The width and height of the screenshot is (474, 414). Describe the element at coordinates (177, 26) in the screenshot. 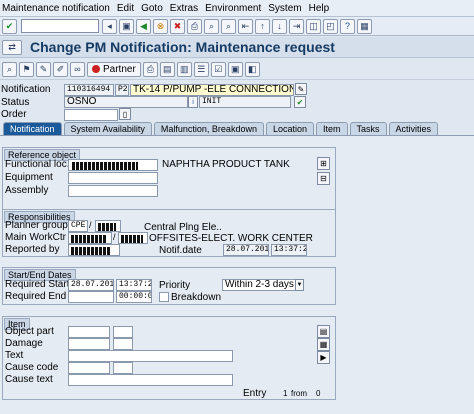

I see `cancel-icon: ✖` at that location.